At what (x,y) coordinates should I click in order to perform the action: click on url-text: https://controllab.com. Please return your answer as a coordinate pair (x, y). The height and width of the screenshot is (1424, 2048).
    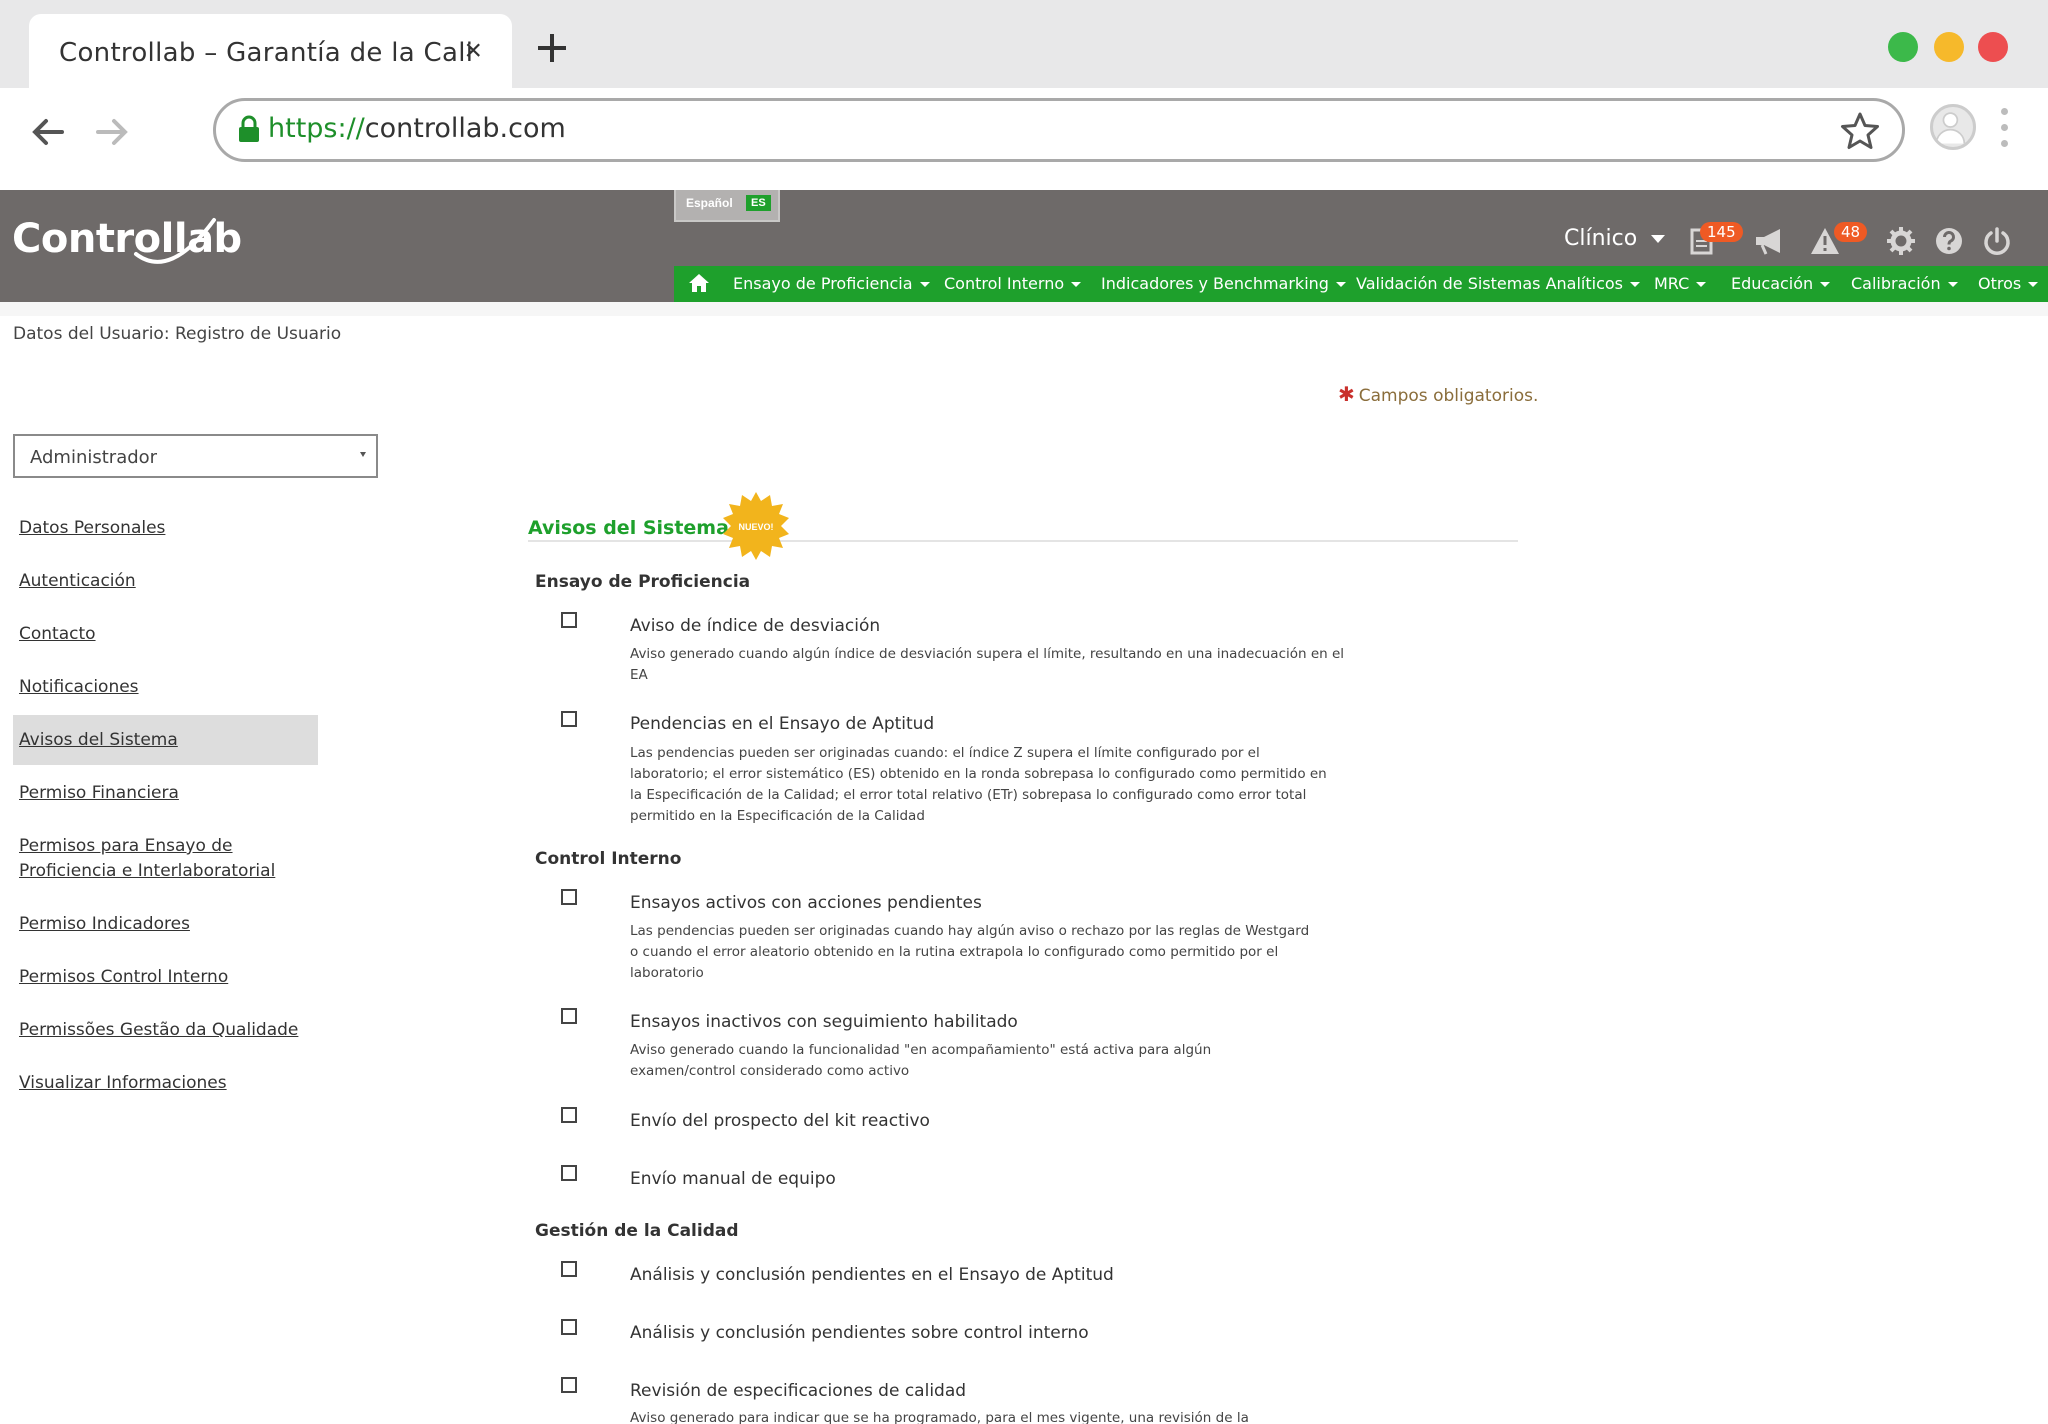
    Looking at the image, I should click on (417, 128).